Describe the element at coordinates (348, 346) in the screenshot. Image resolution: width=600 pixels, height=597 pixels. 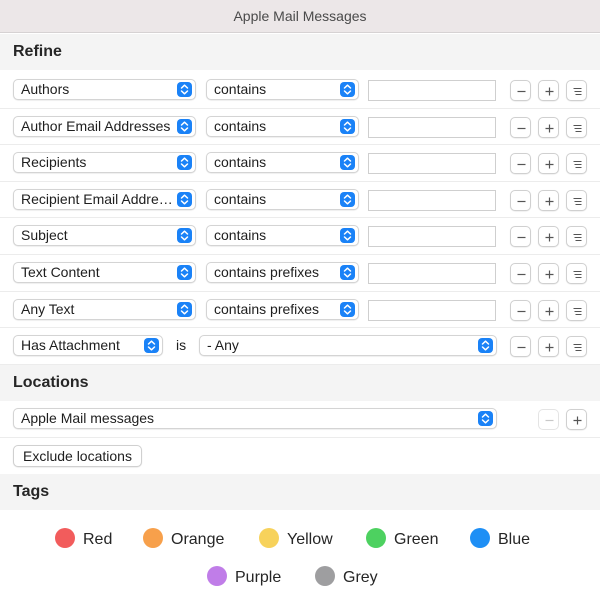
I see `attachment-value-popup: - Any` at that location.